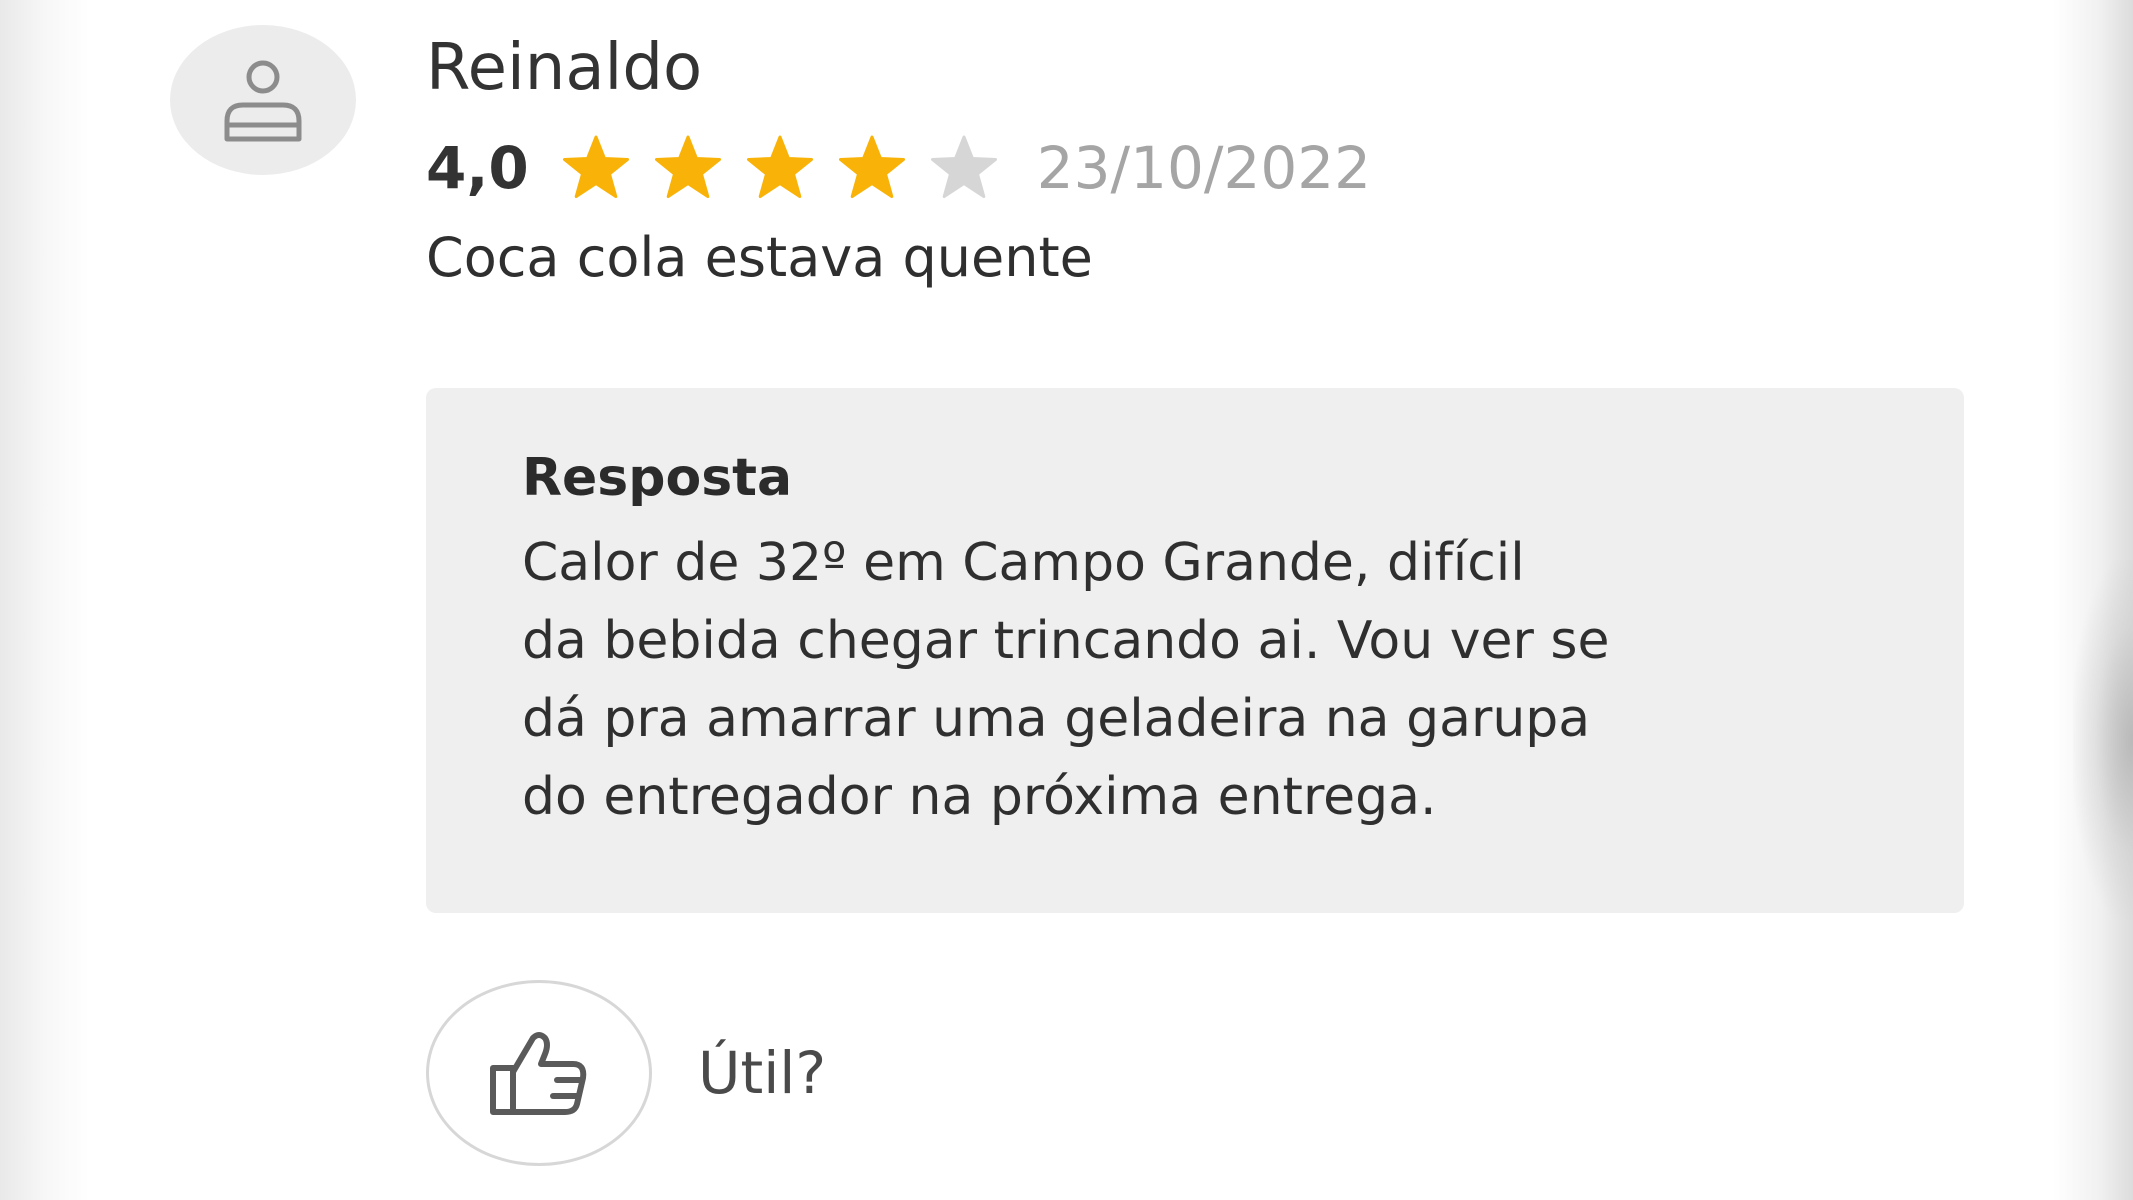 This screenshot has width=2133, height=1200. What do you see at coordinates (1056, 719) in the screenshot?
I see `reply-text-line: dá pra amarrar uma geladeira na garupa` at bounding box center [1056, 719].